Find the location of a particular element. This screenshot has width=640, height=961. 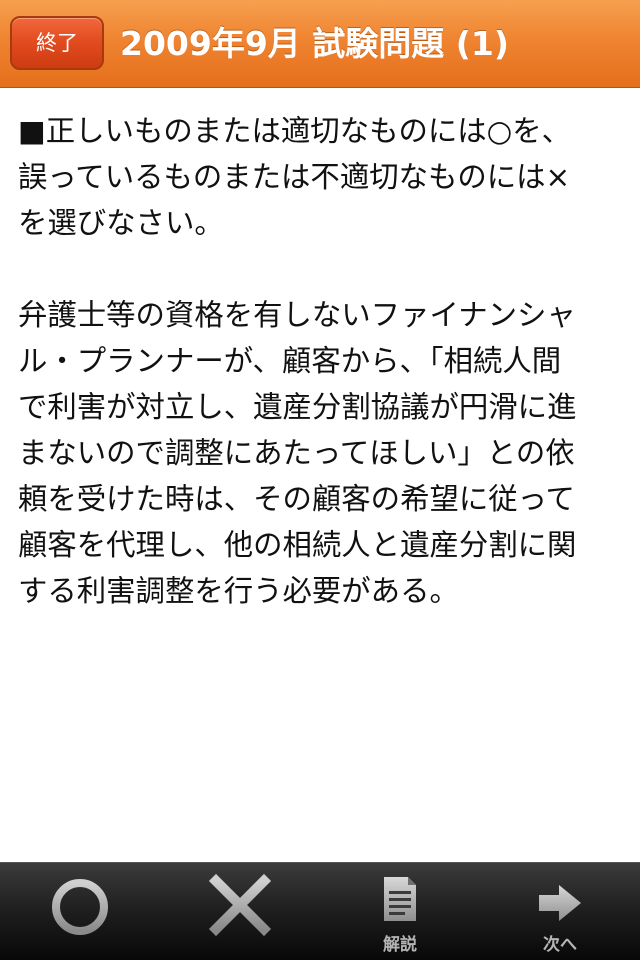

navigation-bar: 終了 2009年9月 試験問題 (1) is located at coordinates (320, 44).